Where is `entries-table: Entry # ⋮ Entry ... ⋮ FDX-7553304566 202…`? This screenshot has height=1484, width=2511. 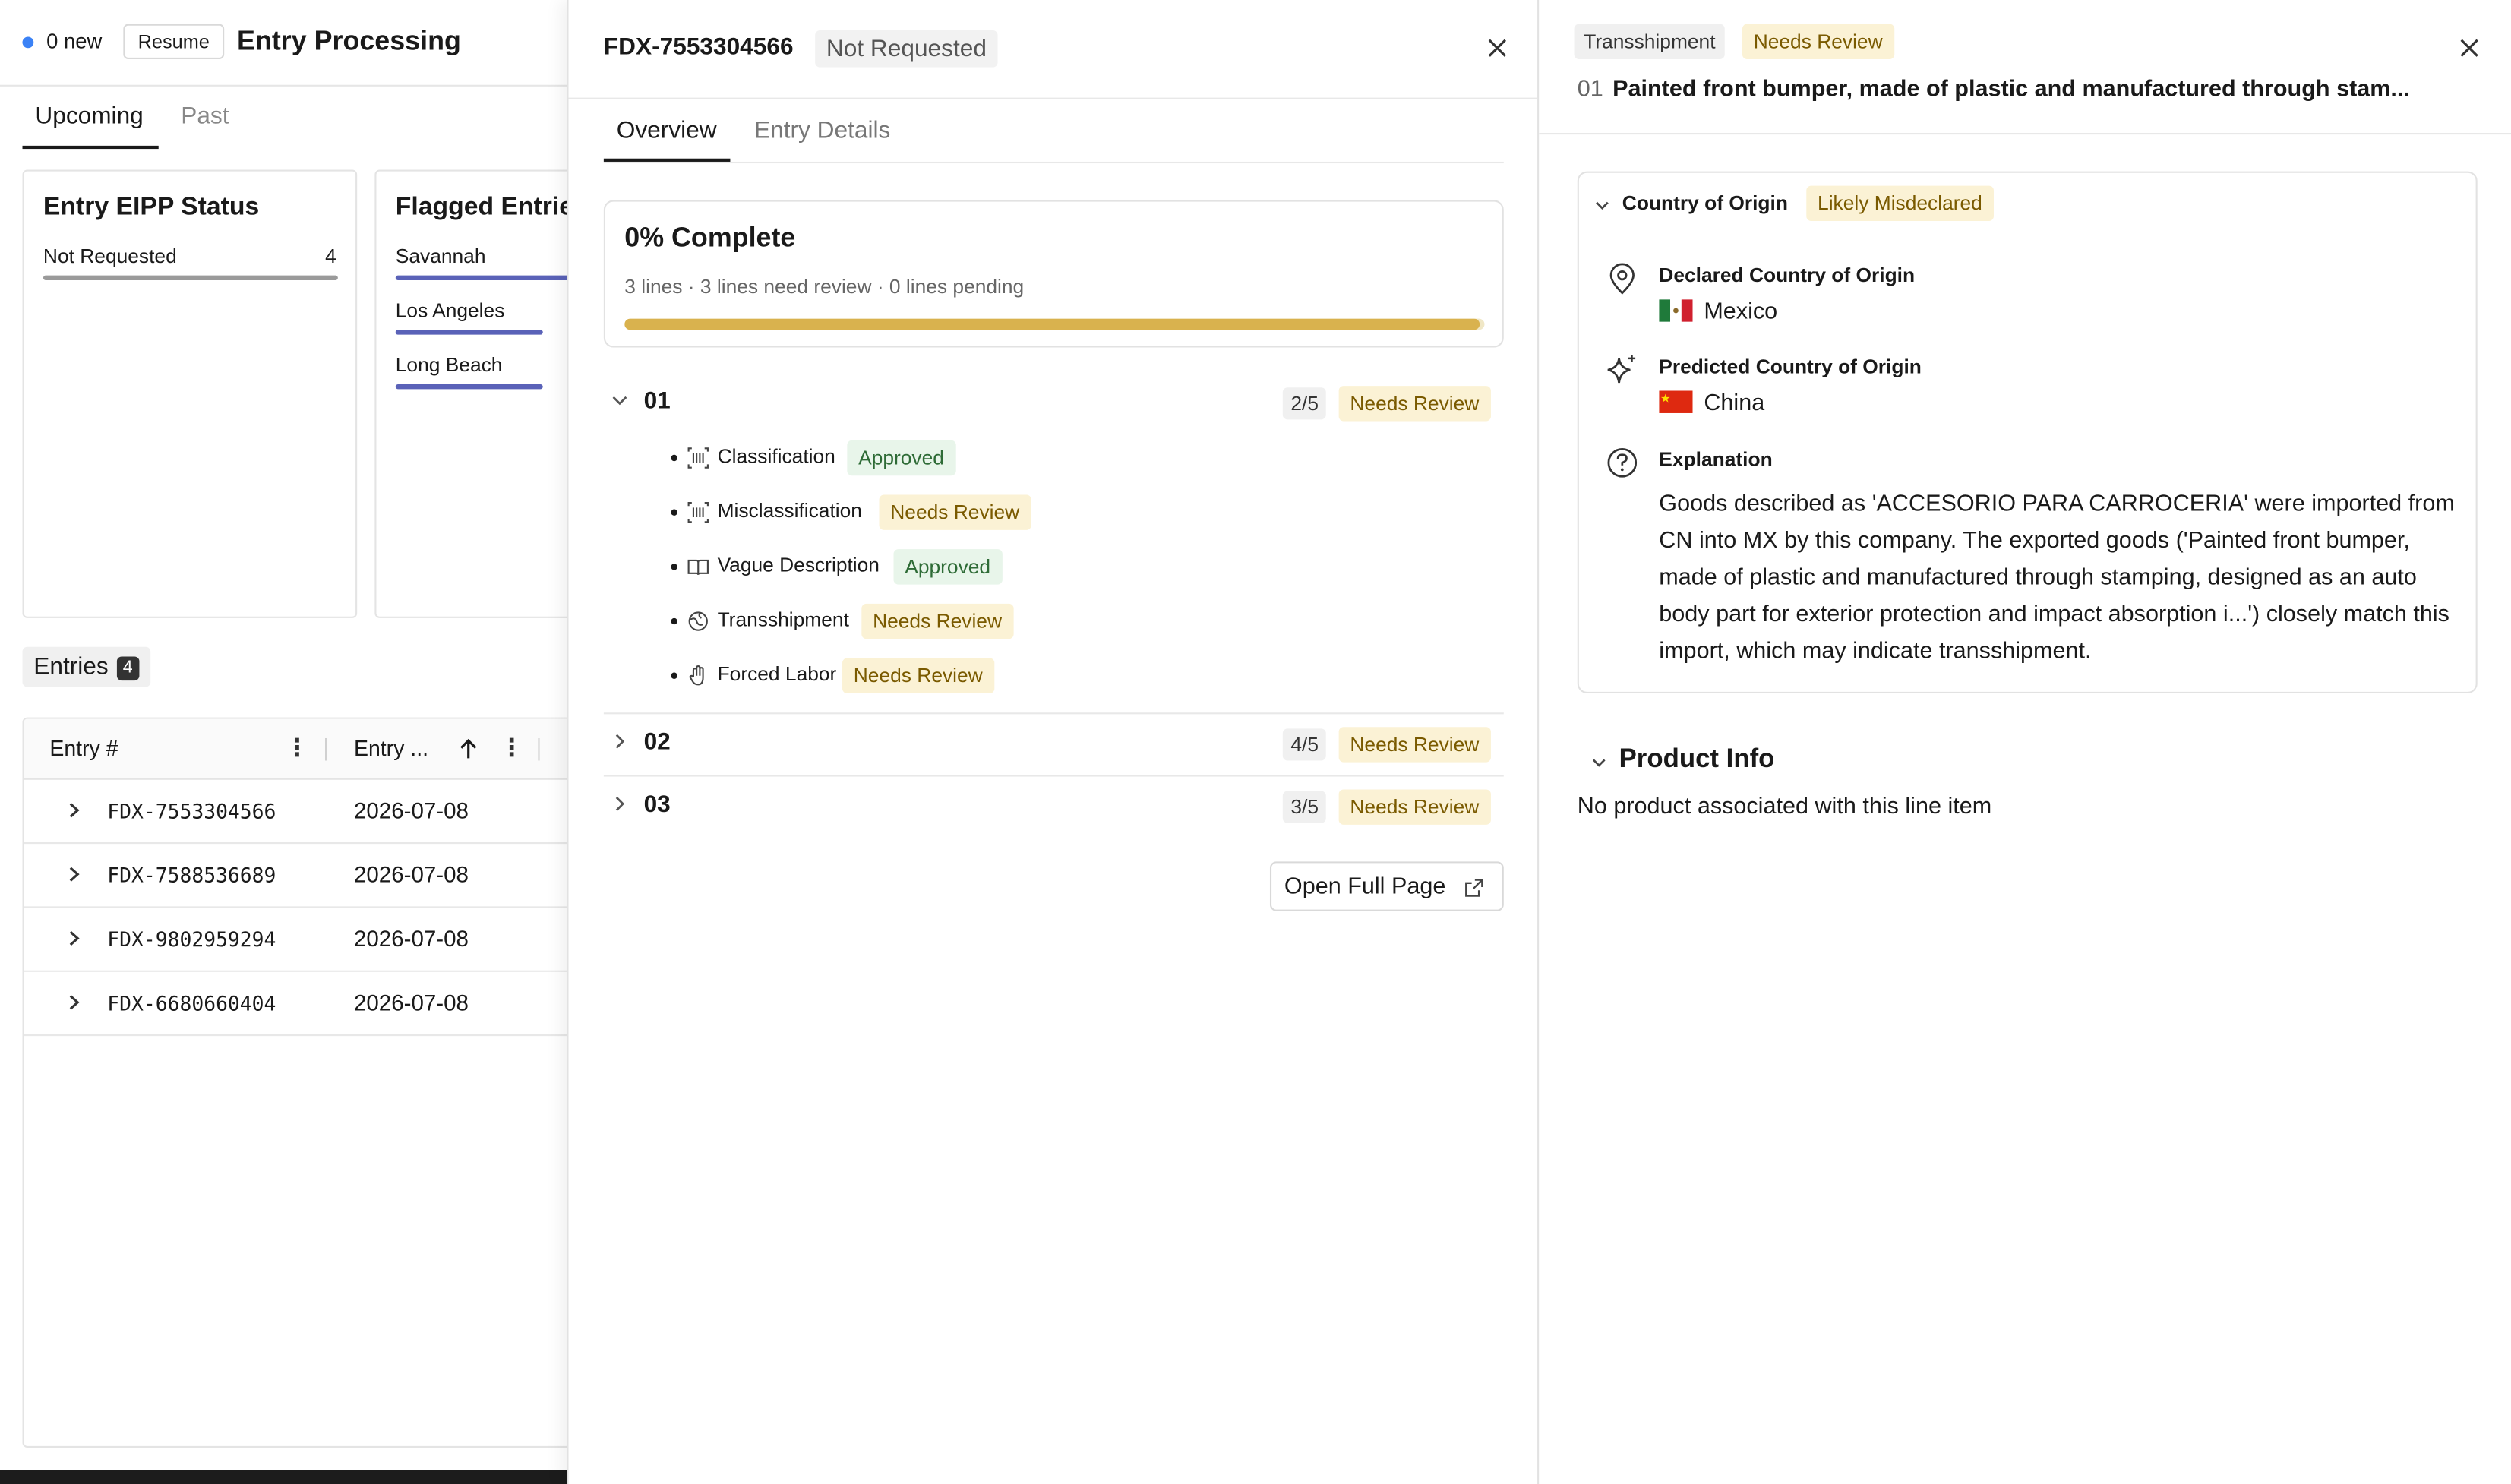
entries-table: Entry # ⋮ Entry ... ⋮ FDX-7553304566 202… is located at coordinates (294, 1082).